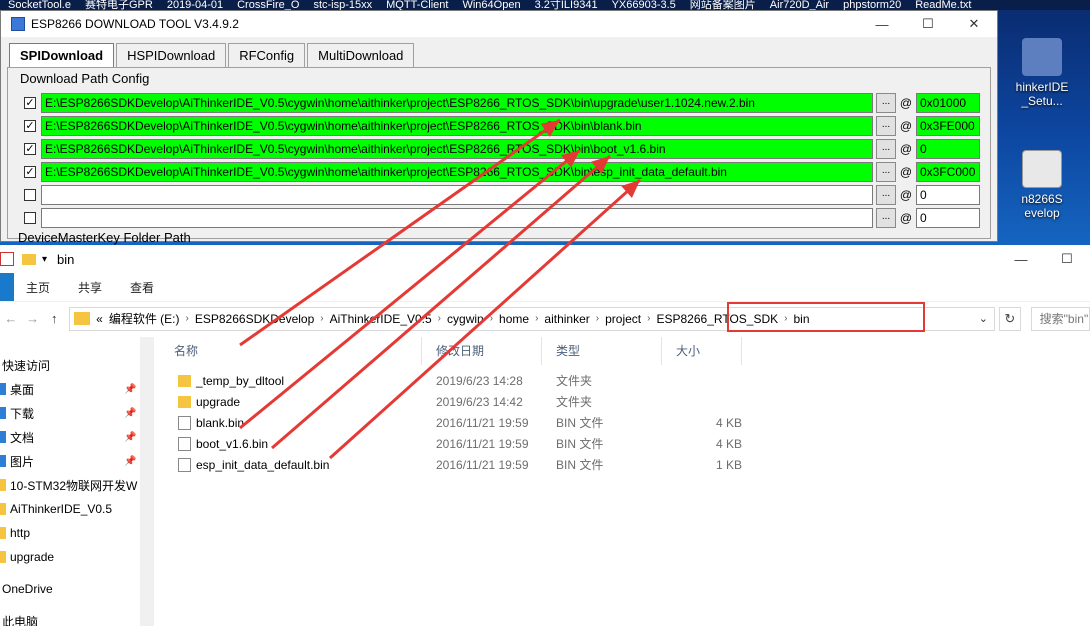 The image size is (1090, 626). What do you see at coordinates (943, 5) in the screenshot?
I see `desktop-shortcut-label: ReadMe.txt` at bounding box center [943, 5].